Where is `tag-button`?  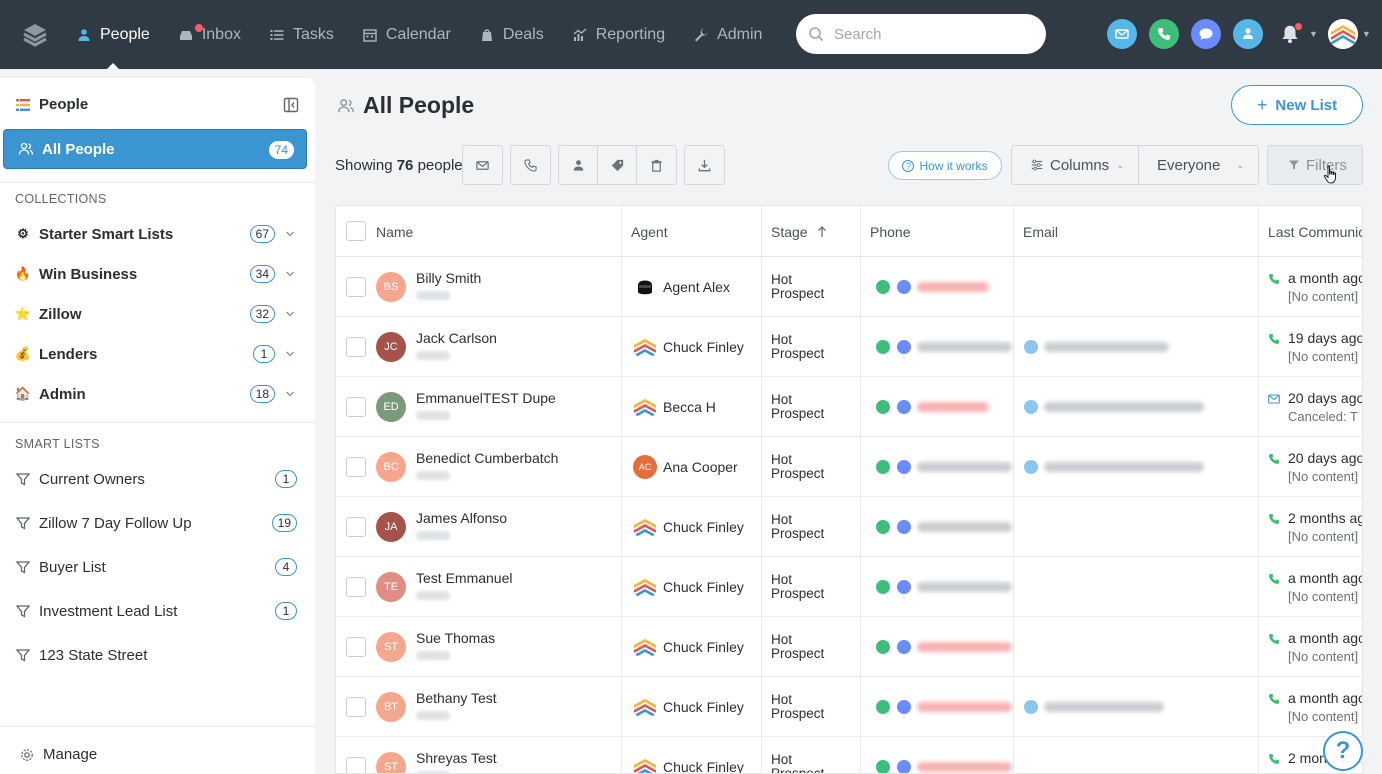
tag-button is located at coordinates (617, 165).